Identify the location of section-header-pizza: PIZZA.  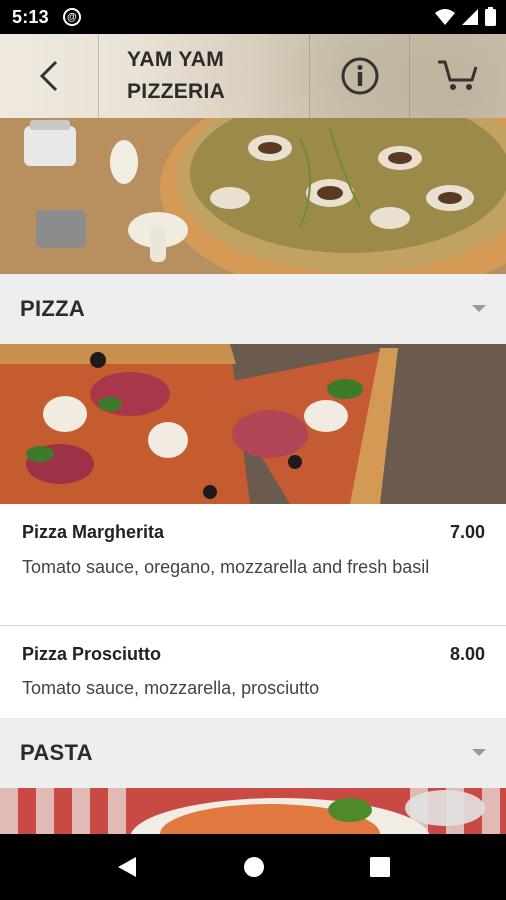
(253, 309).